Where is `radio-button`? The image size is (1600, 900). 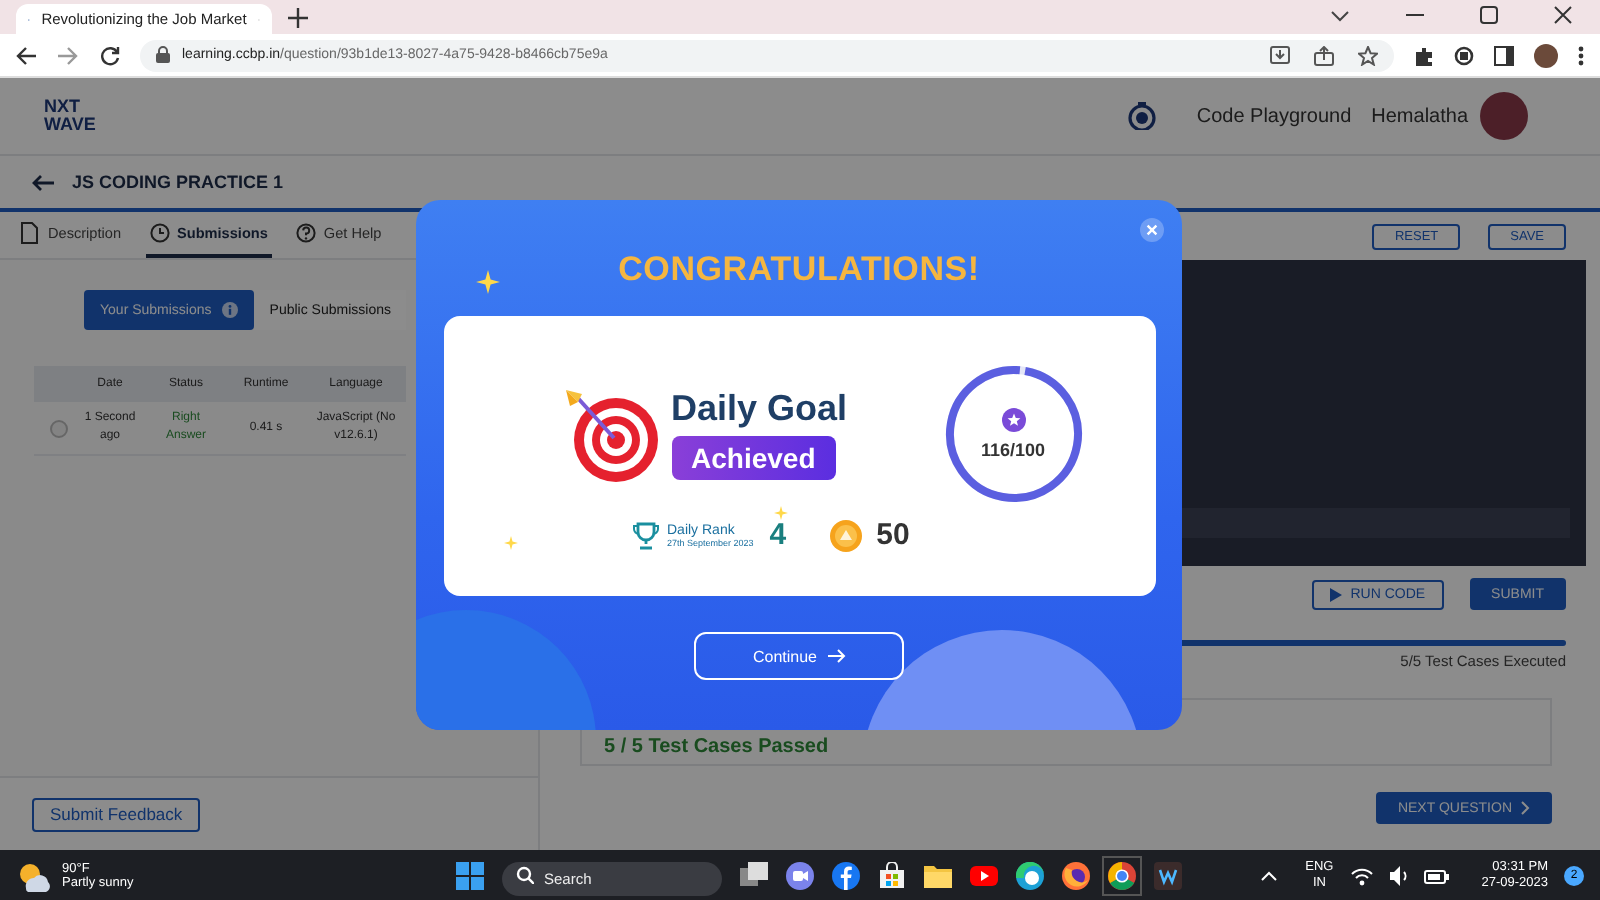
radio-button is located at coordinates (59, 428).